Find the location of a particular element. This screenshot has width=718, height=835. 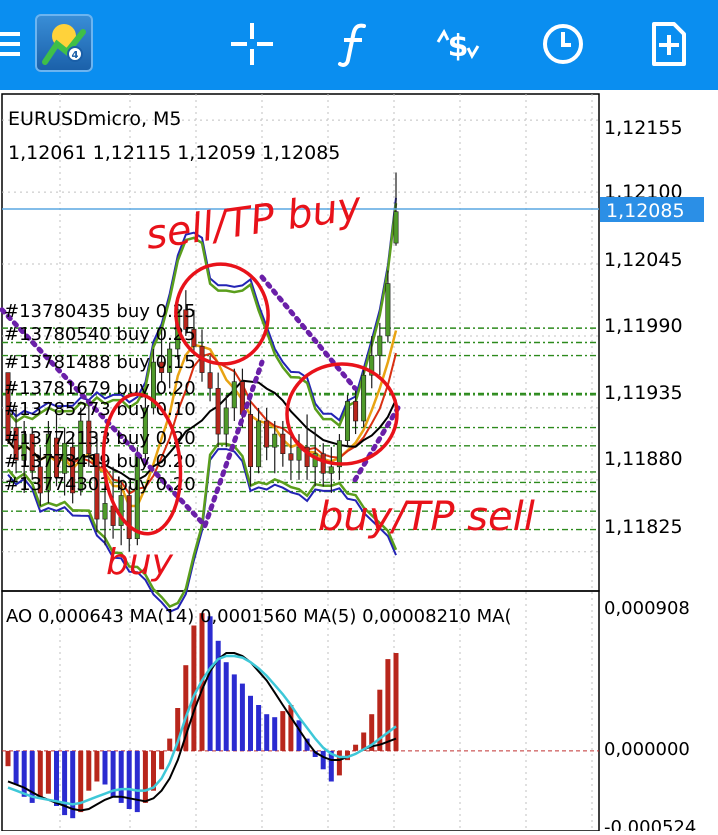

crosshair-icon is located at coordinates (252, 44).